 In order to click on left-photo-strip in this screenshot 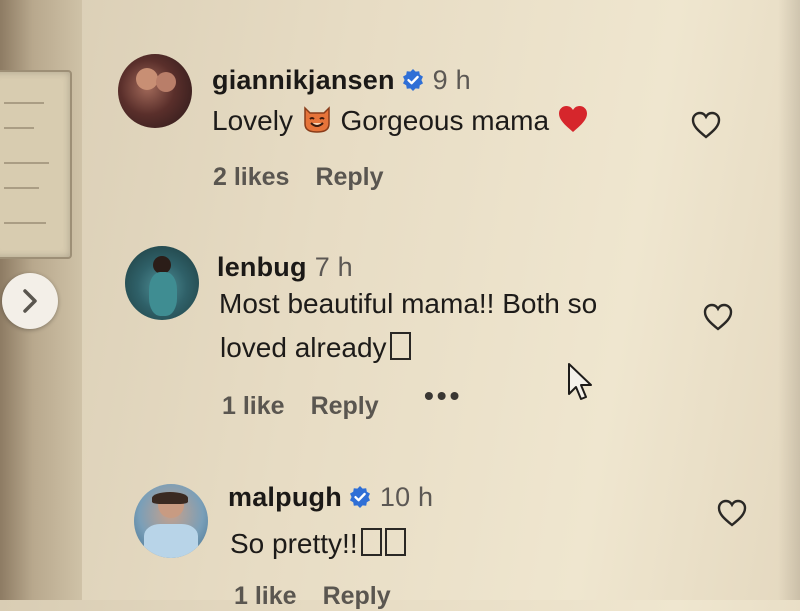, I will do `click(41, 300)`.